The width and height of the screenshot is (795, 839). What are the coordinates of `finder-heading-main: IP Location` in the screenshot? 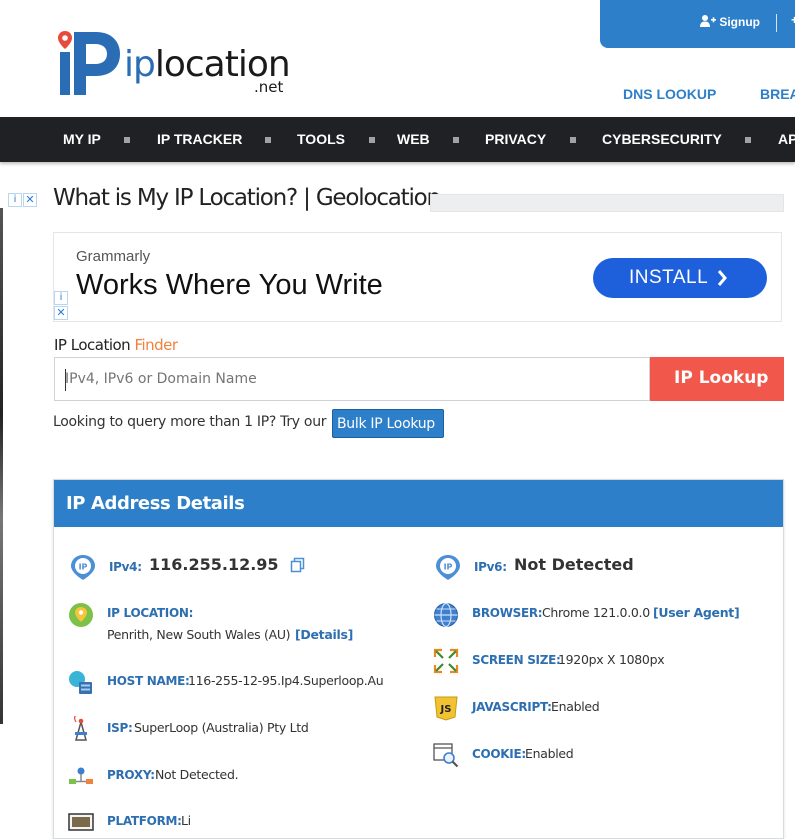 It's located at (94, 345).